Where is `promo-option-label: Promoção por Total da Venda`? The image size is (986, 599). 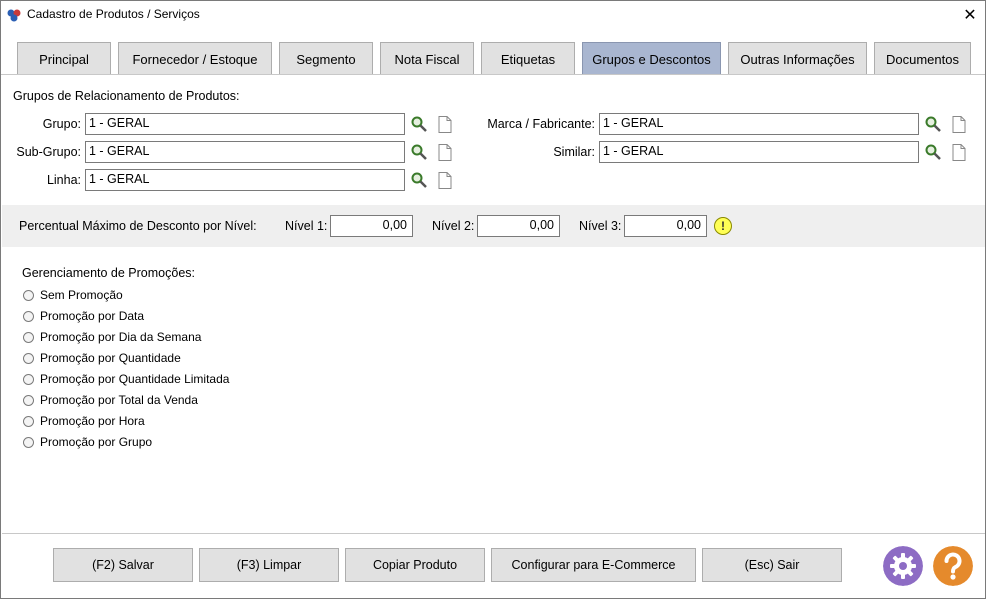 promo-option-label: Promoção por Total da Venda is located at coordinates (119, 400).